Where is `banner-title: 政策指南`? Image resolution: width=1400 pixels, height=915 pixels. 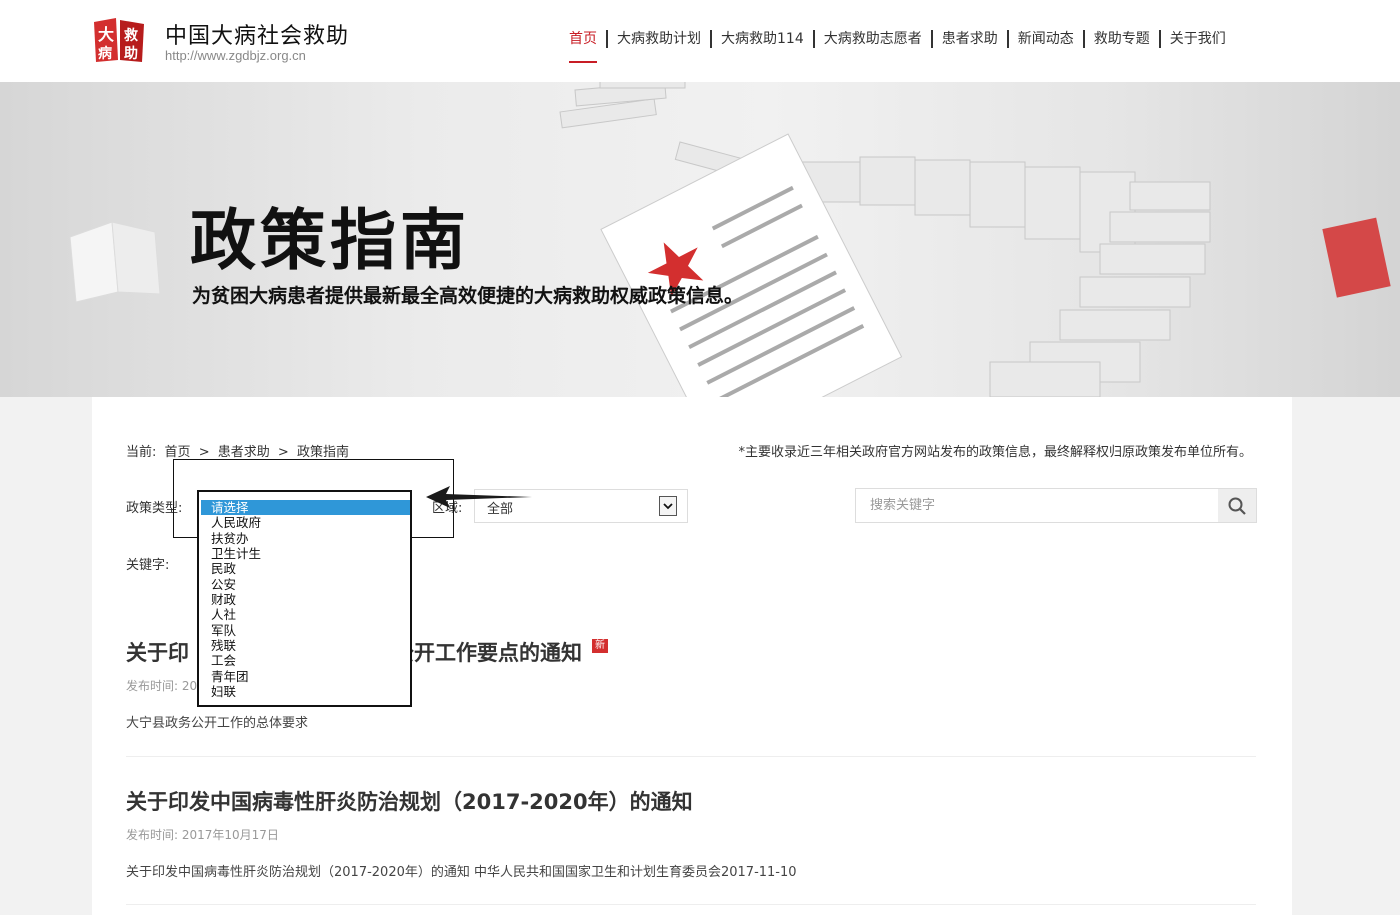 banner-title: 政策指南 is located at coordinates (330, 240).